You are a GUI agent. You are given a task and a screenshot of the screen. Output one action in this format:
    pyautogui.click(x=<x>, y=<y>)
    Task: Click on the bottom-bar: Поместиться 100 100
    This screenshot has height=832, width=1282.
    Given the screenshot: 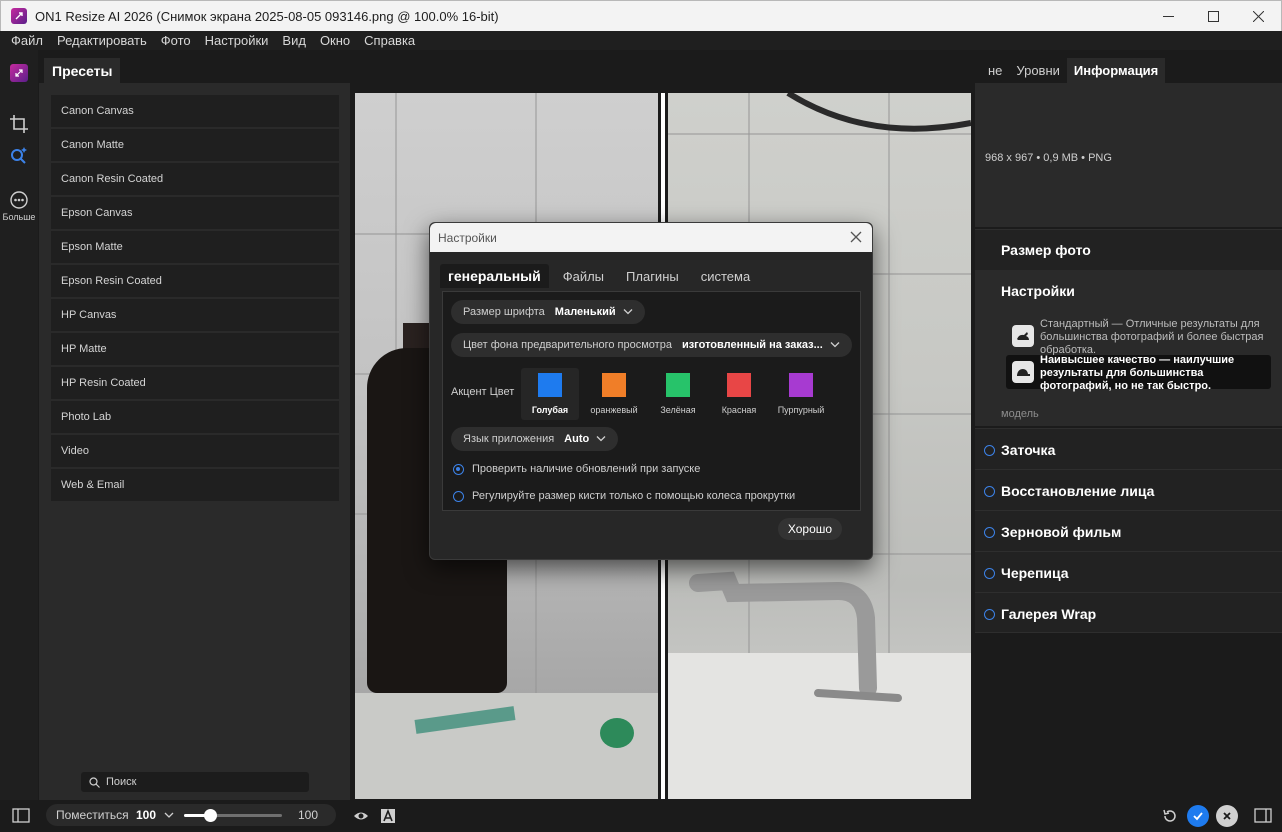 What is the action you would take?
    pyautogui.click(x=641, y=816)
    